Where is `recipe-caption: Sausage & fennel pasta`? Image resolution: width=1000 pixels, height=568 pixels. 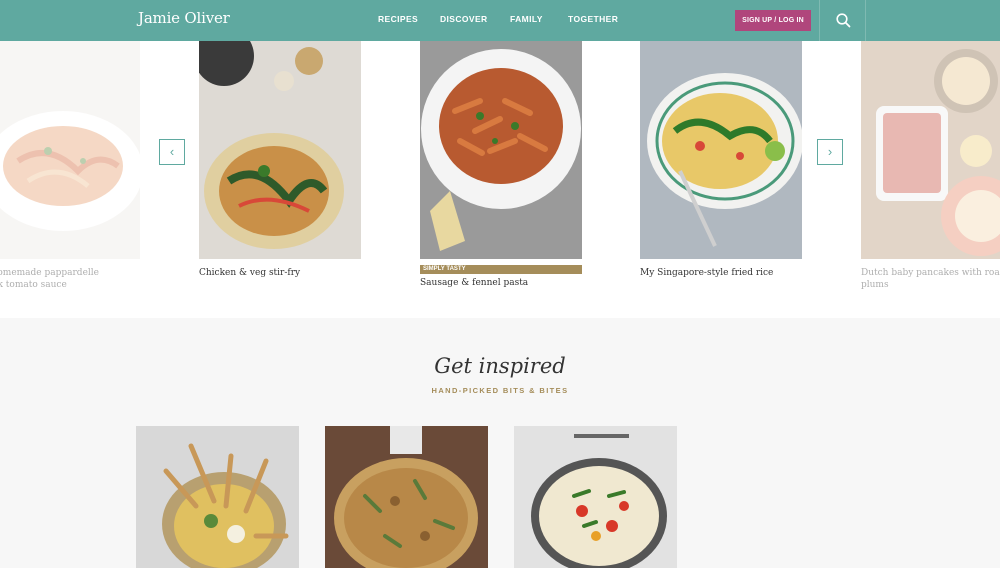 recipe-caption: Sausage & fennel pasta is located at coordinates (474, 283).